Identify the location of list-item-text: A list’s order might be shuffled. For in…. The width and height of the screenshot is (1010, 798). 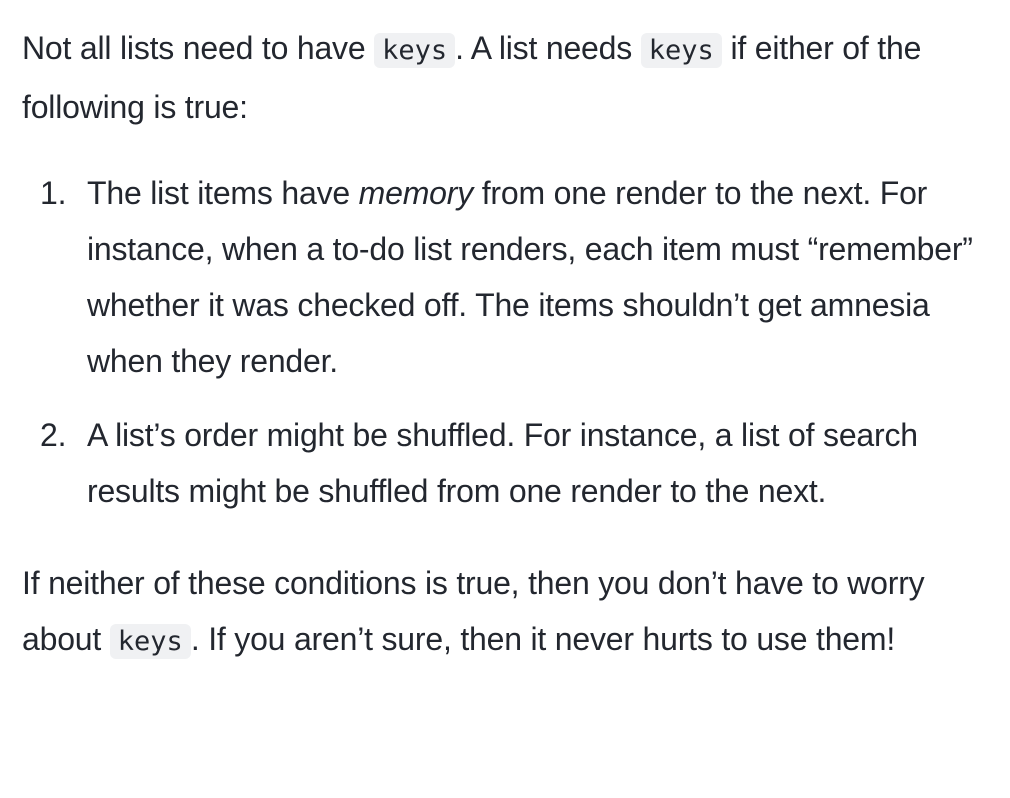
(502, 463).